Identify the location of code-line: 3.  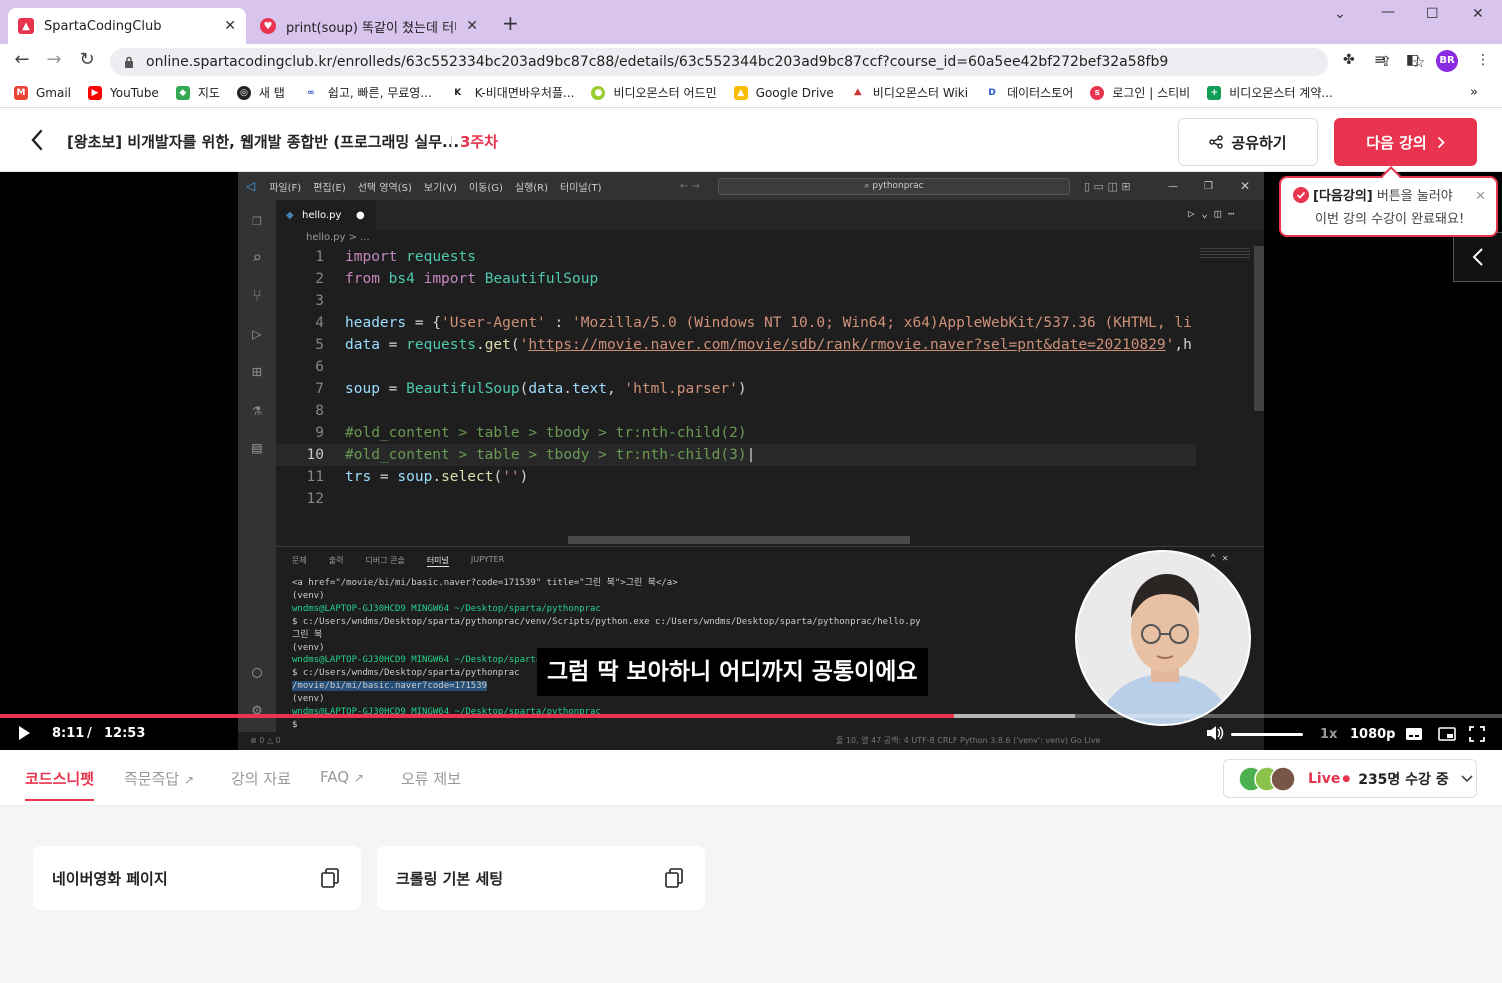
(319, 301).